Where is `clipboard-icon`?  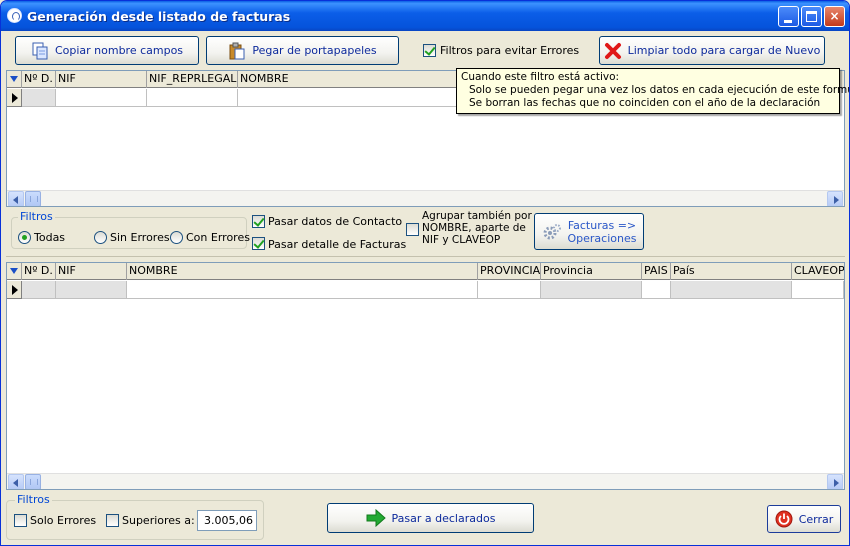
clipboard-icon is located at coordinates (237, 51).